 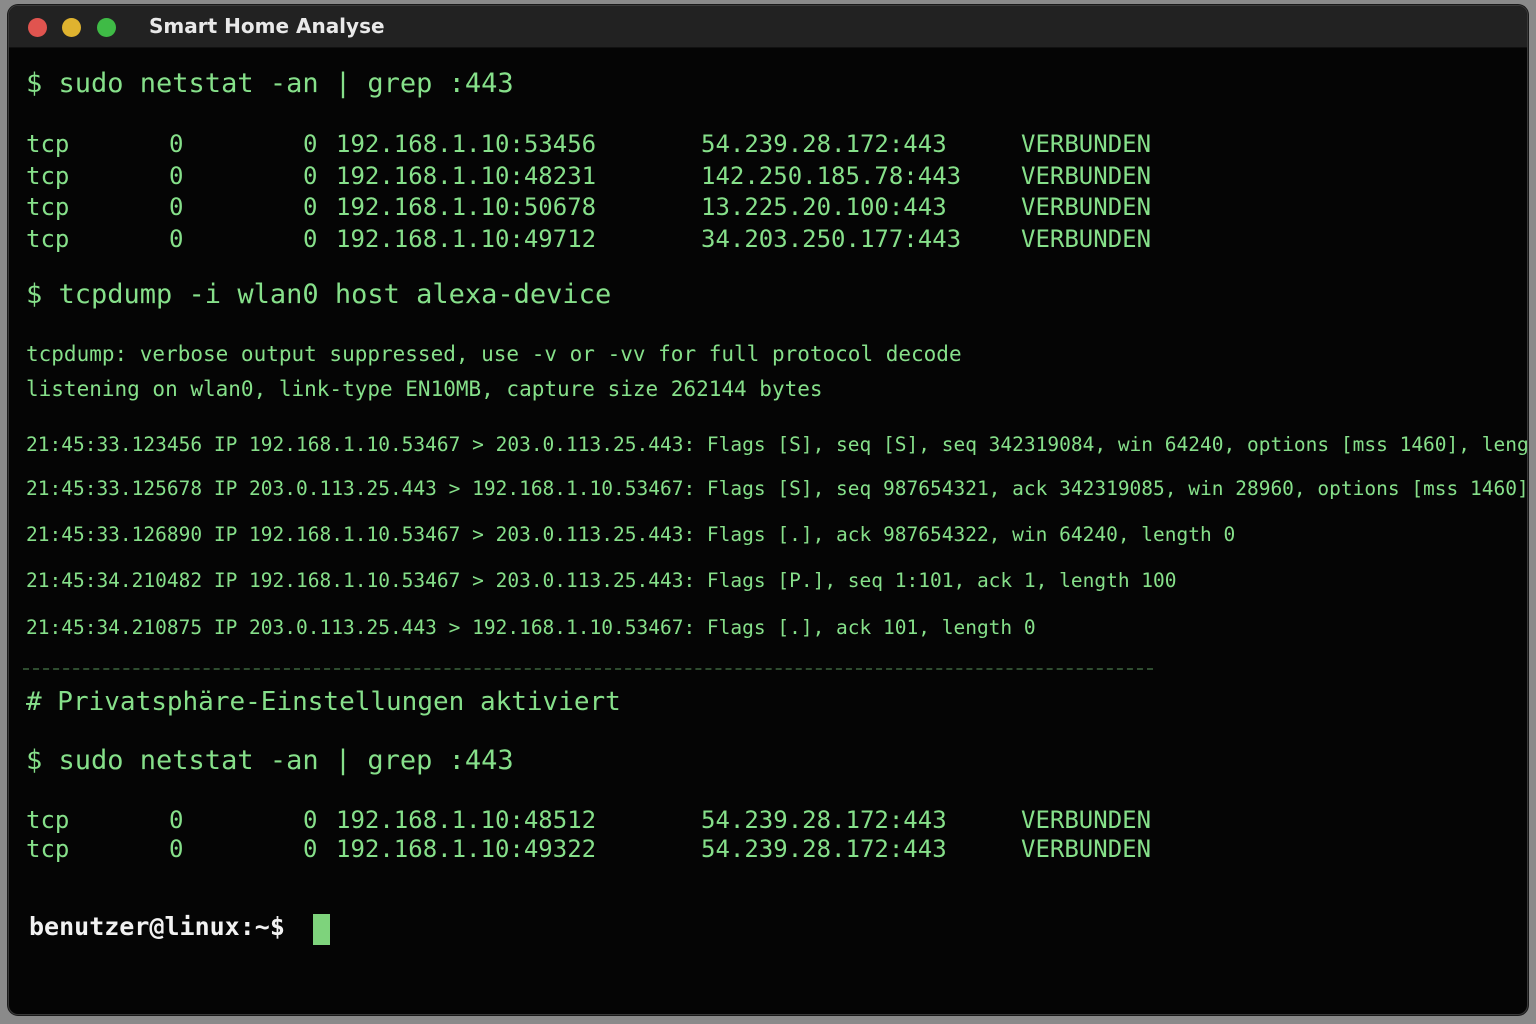 What do you see at coordinates (768, 27) in the screenshot?
I see `title-bar: Smart Home Analyse` at bounding box center [768, 27].